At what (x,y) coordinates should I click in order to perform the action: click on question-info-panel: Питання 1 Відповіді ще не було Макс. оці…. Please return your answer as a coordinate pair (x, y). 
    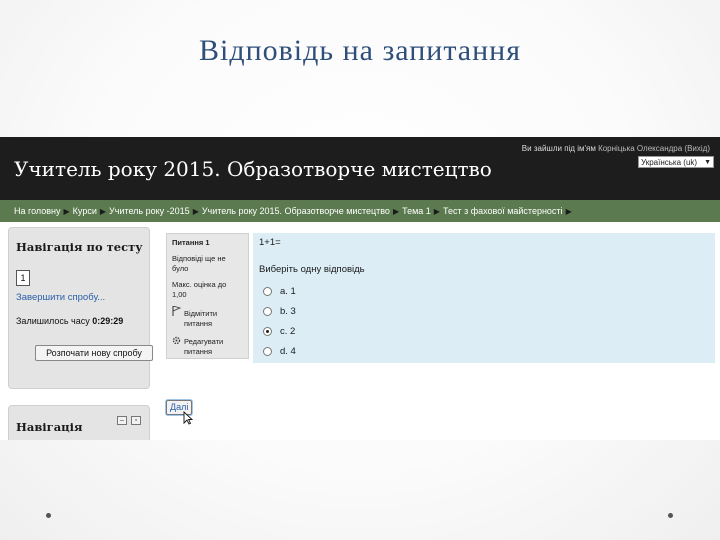
    Looking at the image, I should click on (207, 296).